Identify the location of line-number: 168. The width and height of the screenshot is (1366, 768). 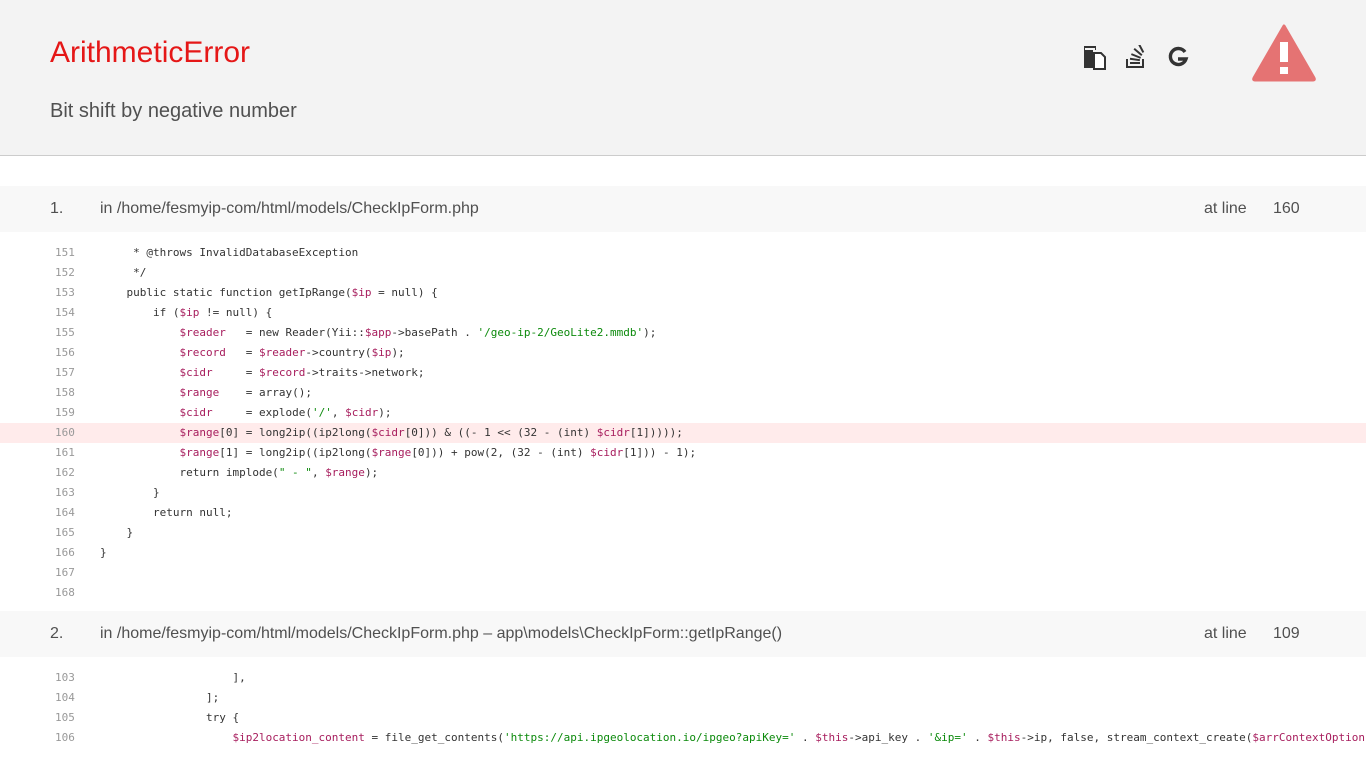
(65, 592).